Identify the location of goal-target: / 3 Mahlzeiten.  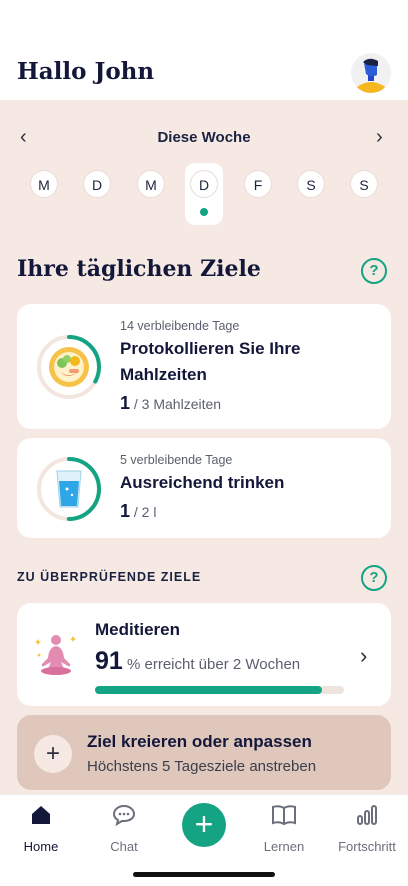
(176, 404).